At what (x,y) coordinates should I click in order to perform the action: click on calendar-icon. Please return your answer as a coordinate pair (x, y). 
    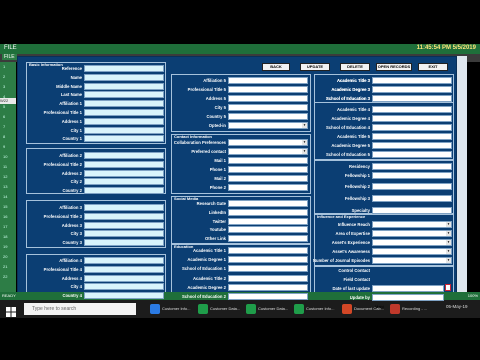
    Looking at the image, I should click on (448, 287).